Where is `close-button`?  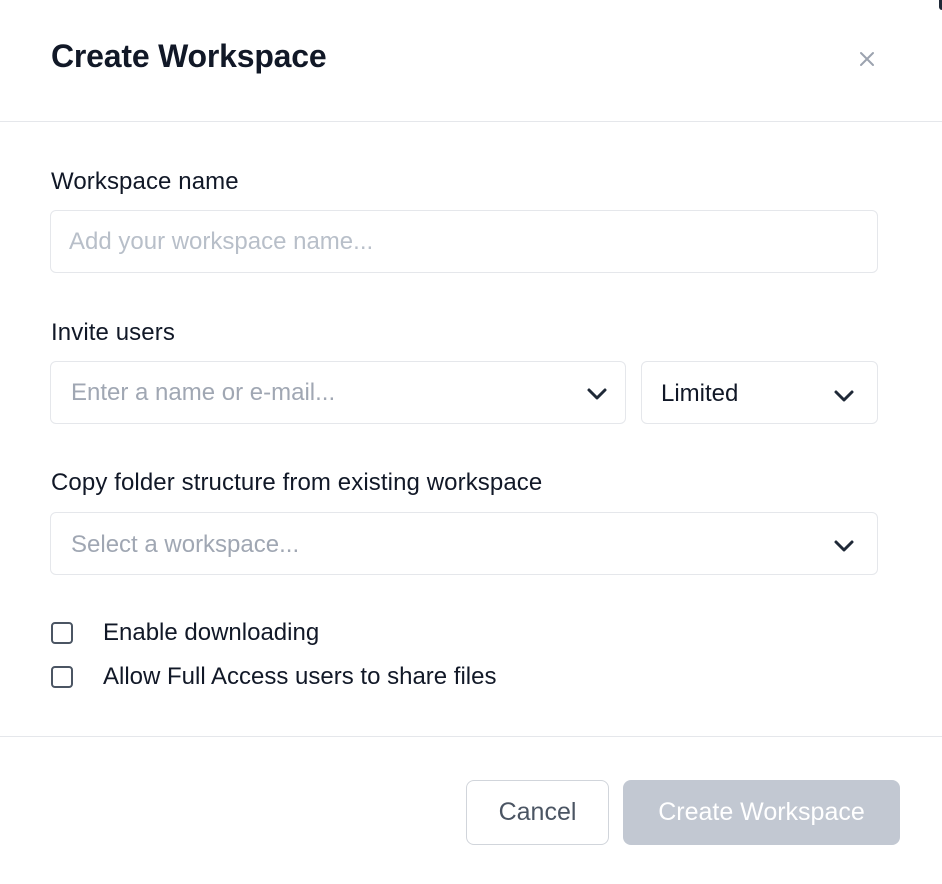
close-button is located at coordinates (867, 59).